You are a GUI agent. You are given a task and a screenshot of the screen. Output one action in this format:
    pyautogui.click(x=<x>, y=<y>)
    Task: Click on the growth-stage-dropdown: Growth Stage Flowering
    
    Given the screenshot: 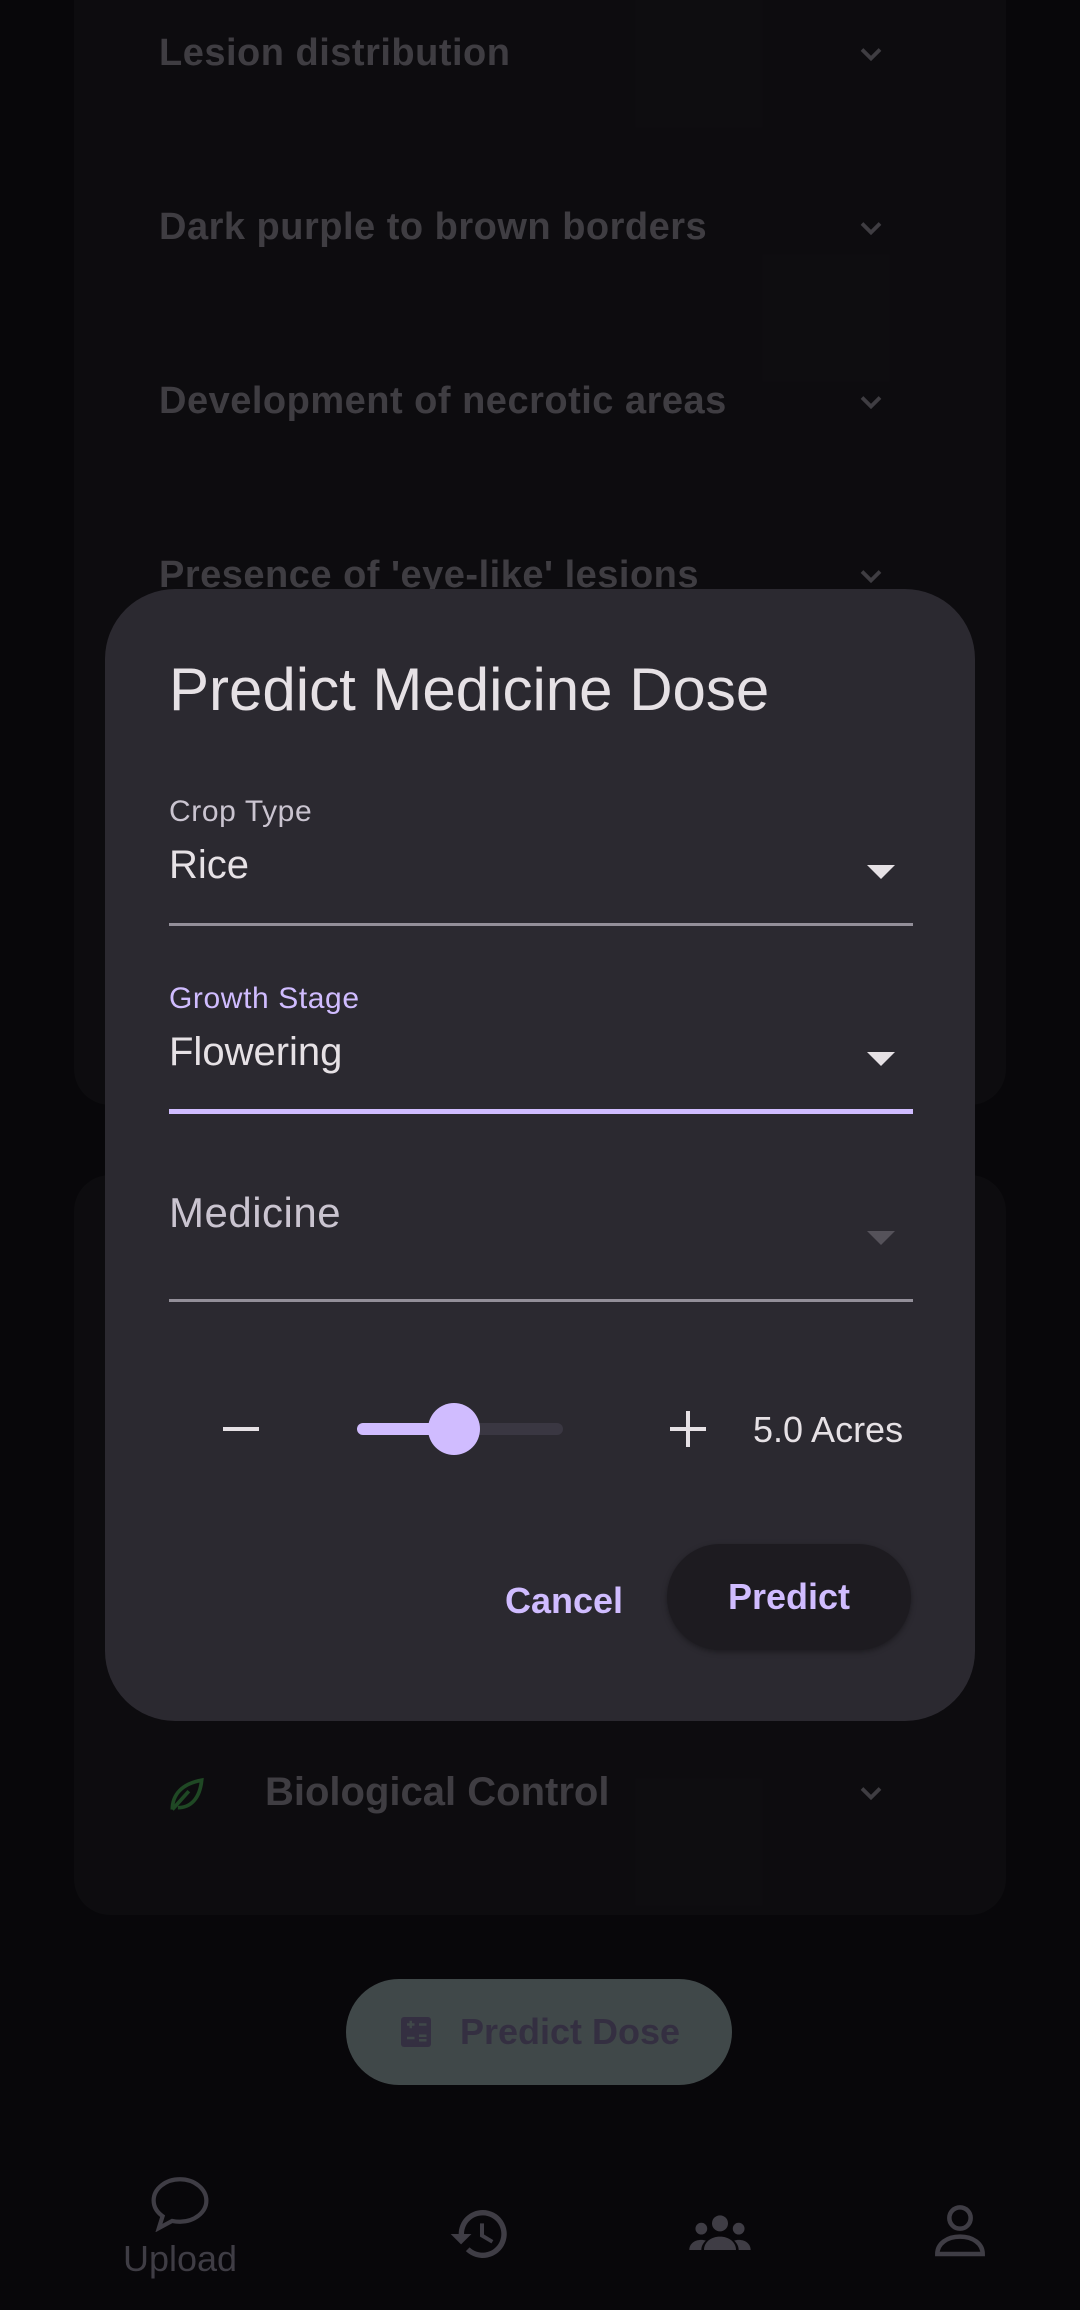 What is the action you would take?
    pyautogui.click(x=541, y=1048)
    